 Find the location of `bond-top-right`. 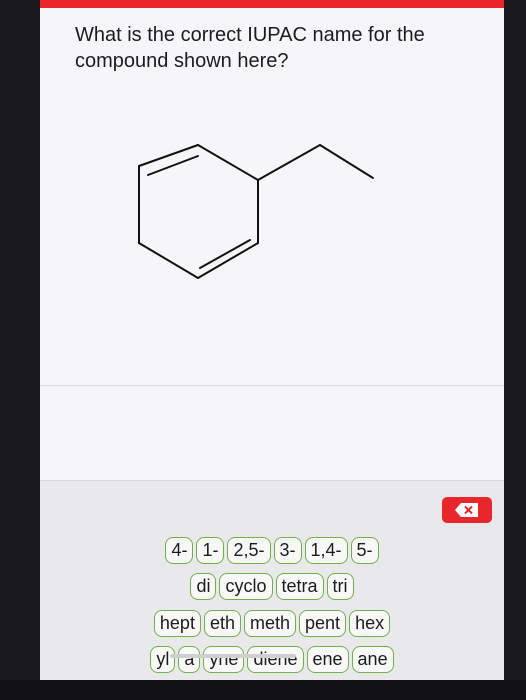

bond-top-right is located at coordinates (228, 162).